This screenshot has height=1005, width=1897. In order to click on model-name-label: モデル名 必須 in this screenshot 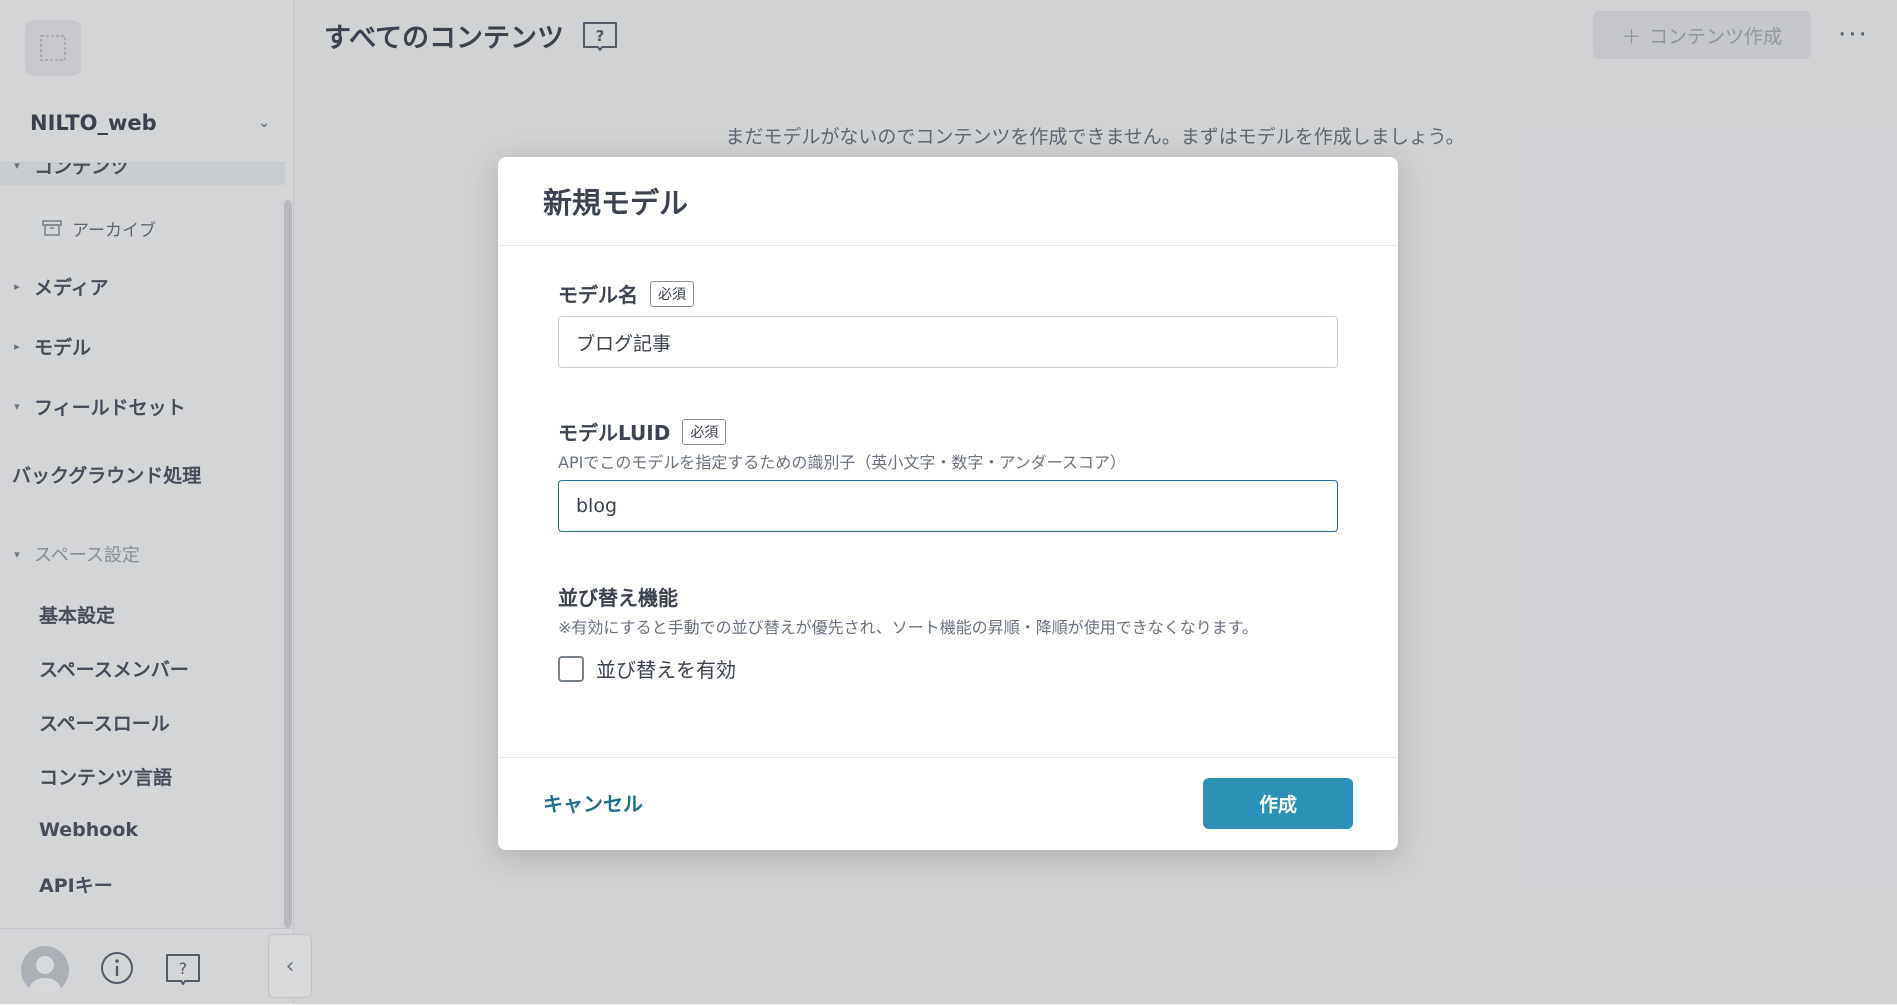, I will do `click(626, 293)`.